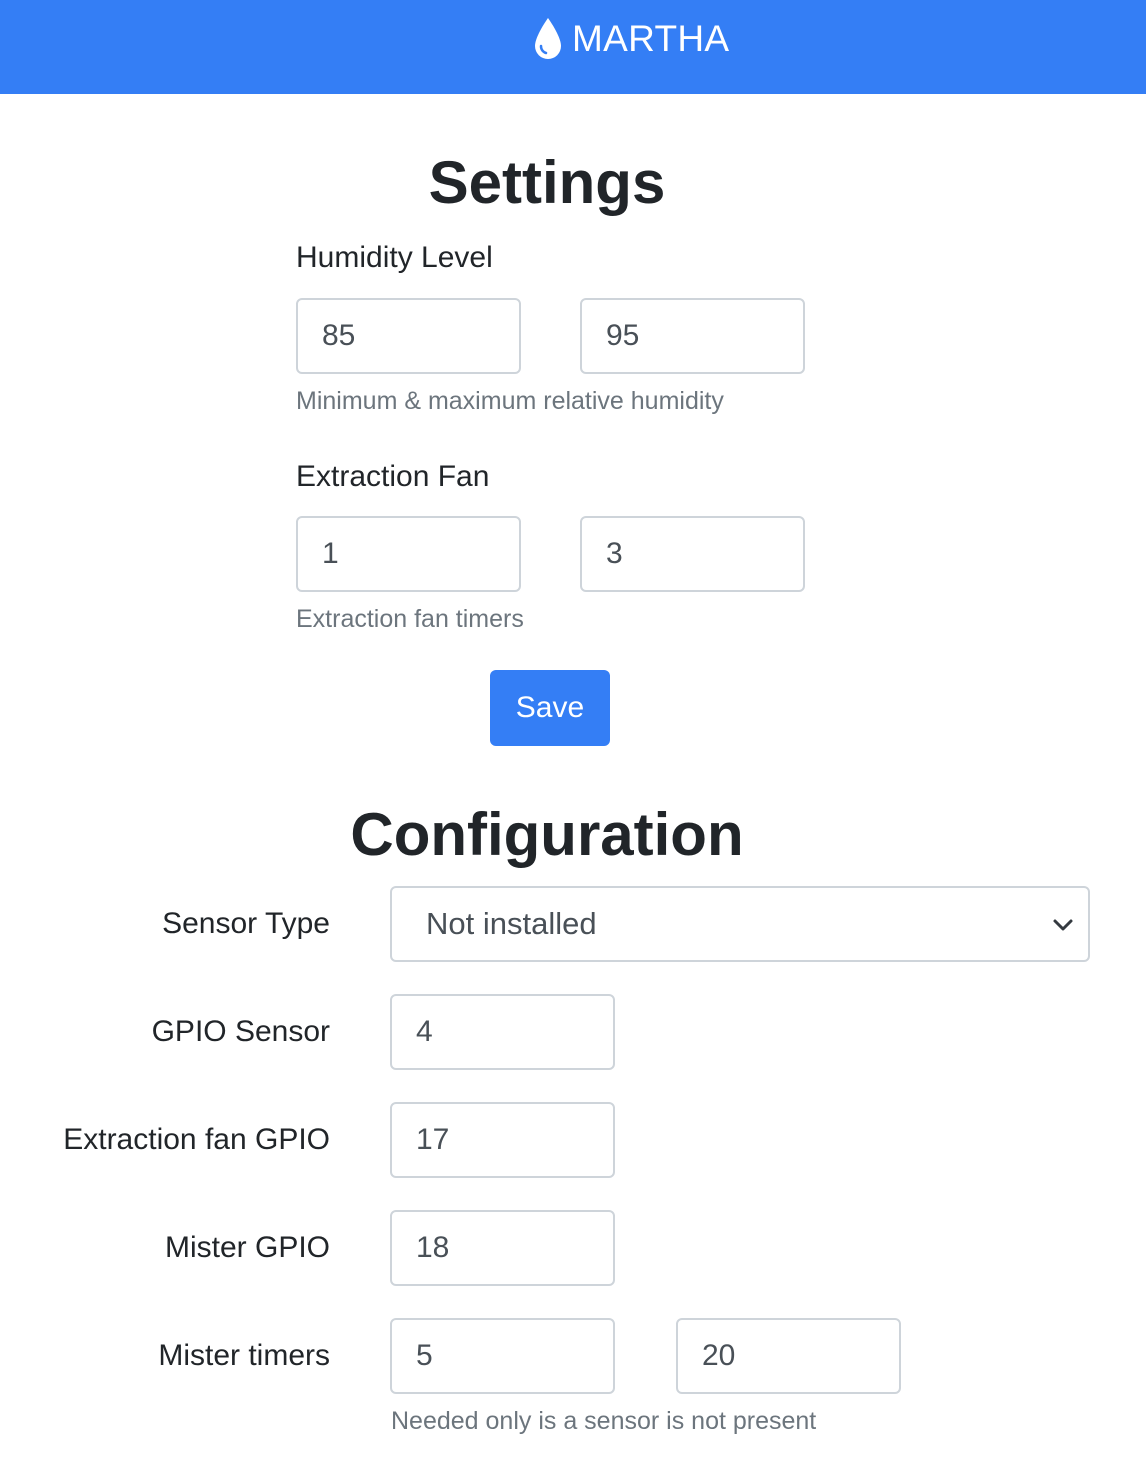 Image resolution: width=1146 pixels, height=1468 pixels. Describe the element at coordinates (502, 1140) in the screenshot. I see `fan-gpio-input` at that location.